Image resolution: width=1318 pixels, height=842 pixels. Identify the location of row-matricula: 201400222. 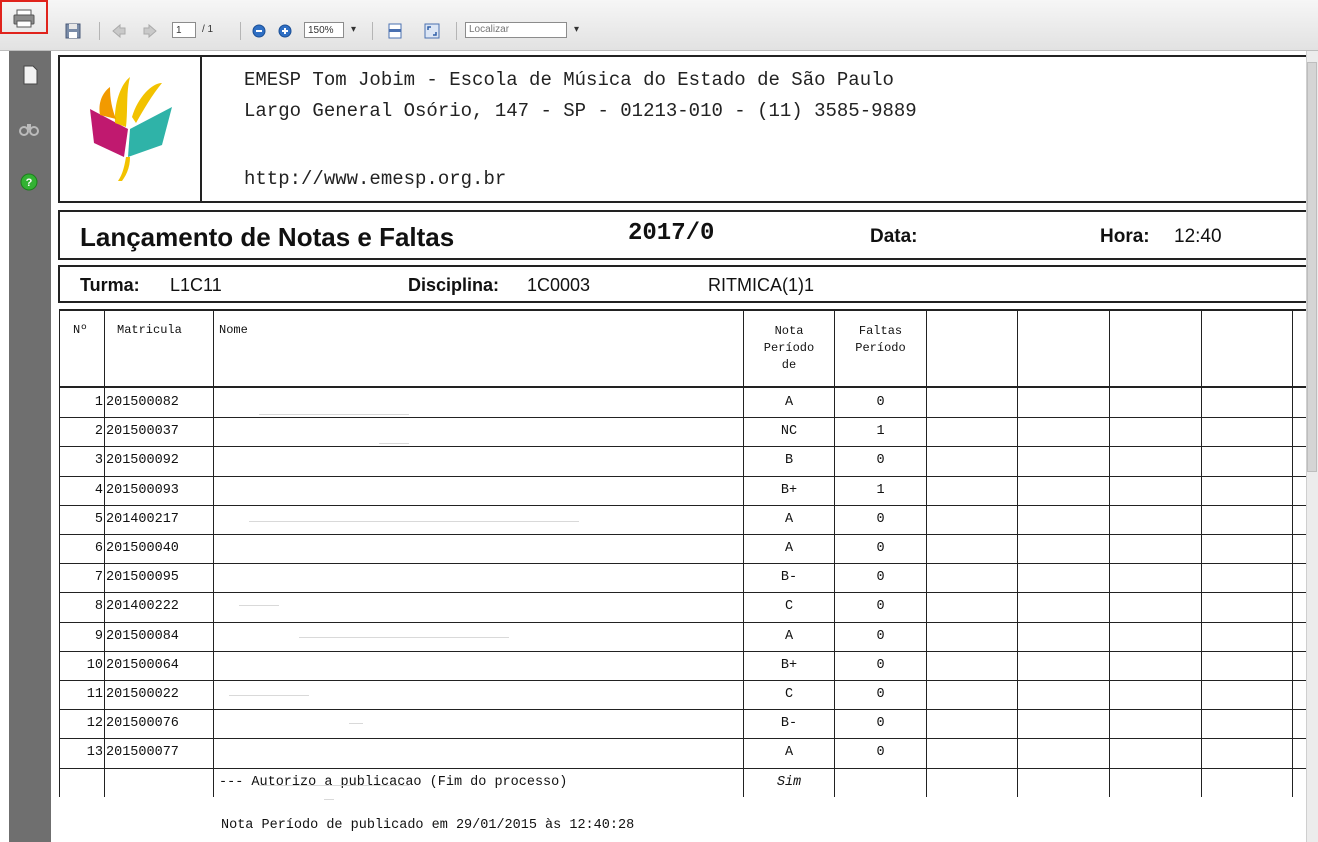
(142, 607).